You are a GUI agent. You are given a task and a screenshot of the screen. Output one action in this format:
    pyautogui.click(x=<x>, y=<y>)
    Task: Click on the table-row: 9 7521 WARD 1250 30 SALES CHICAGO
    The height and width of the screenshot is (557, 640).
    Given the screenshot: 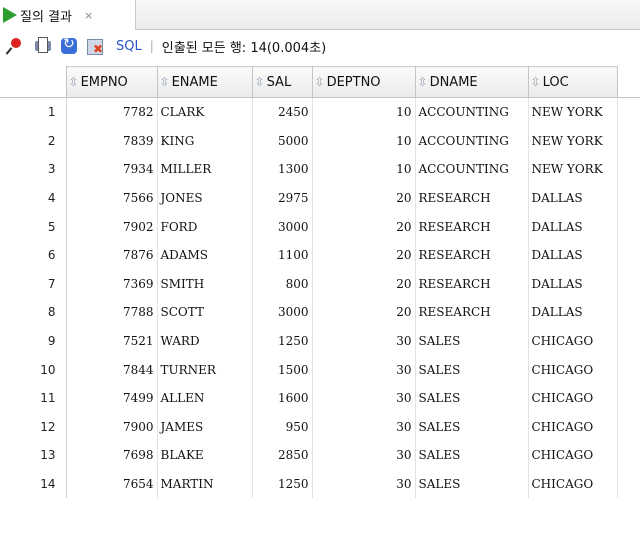 What is the action you would take?
    pyautogui.click(x=320, y=341)
    